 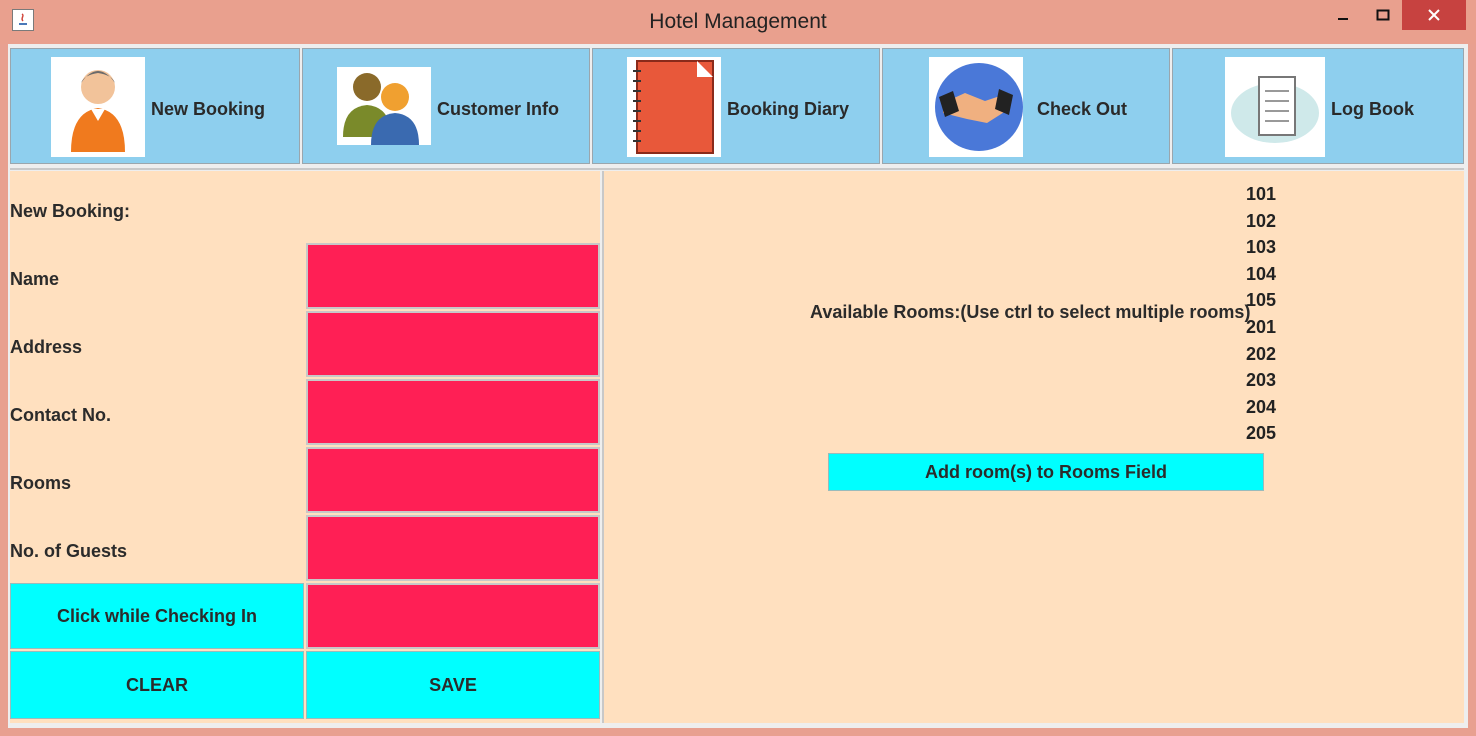 I want to click on customer-info-button: Customer Info, so click(x=446, y=106).